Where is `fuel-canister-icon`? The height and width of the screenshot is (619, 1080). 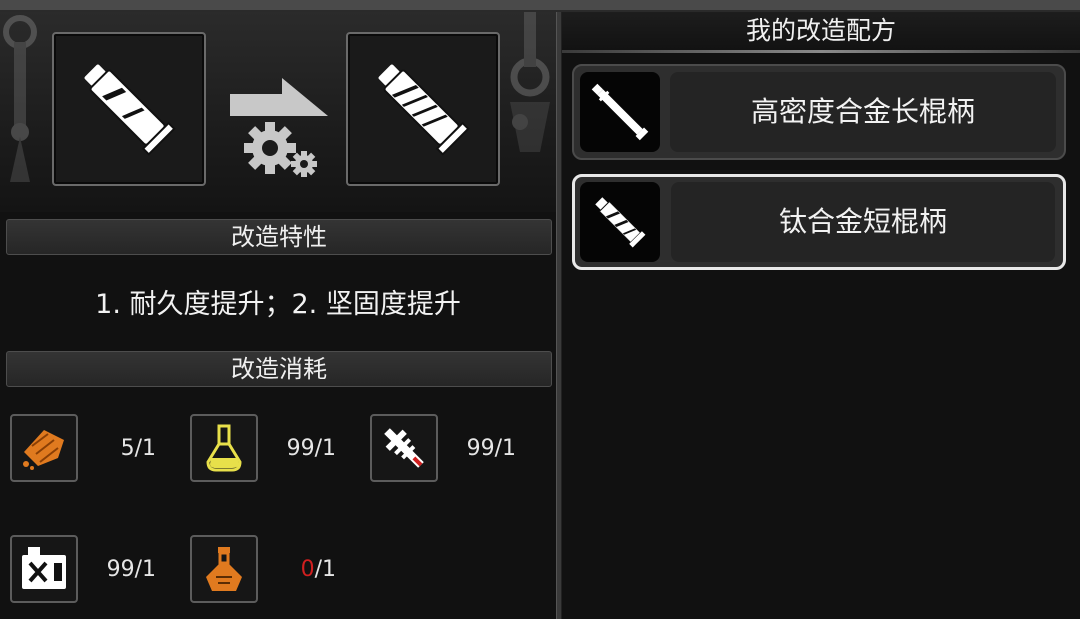 fuel-canister-icon is located at coordinates (44, 568).